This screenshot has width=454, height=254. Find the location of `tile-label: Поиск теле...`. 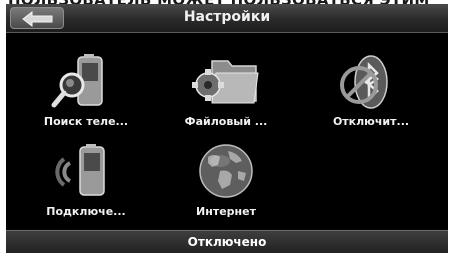

tile-label: Поиск теле... is located at coordinates (86, 121).